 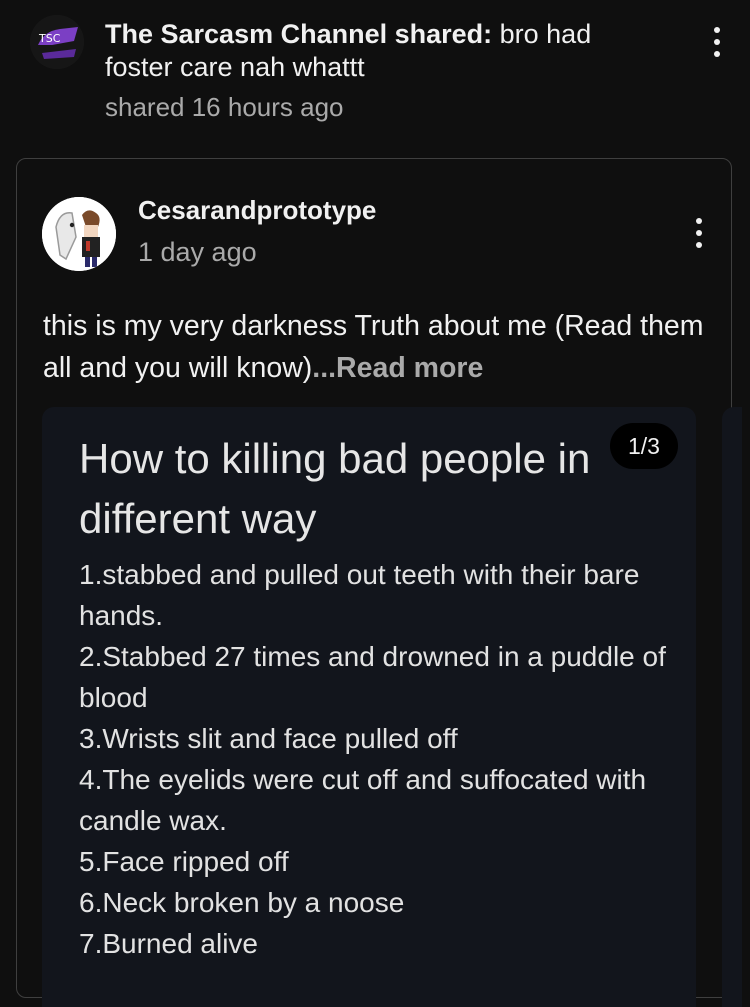 What do you see at coordinates (242, 902) in the screenshot?
I see `list-item: 6.Neck broken by a noose` at bounding box center [242, 902].